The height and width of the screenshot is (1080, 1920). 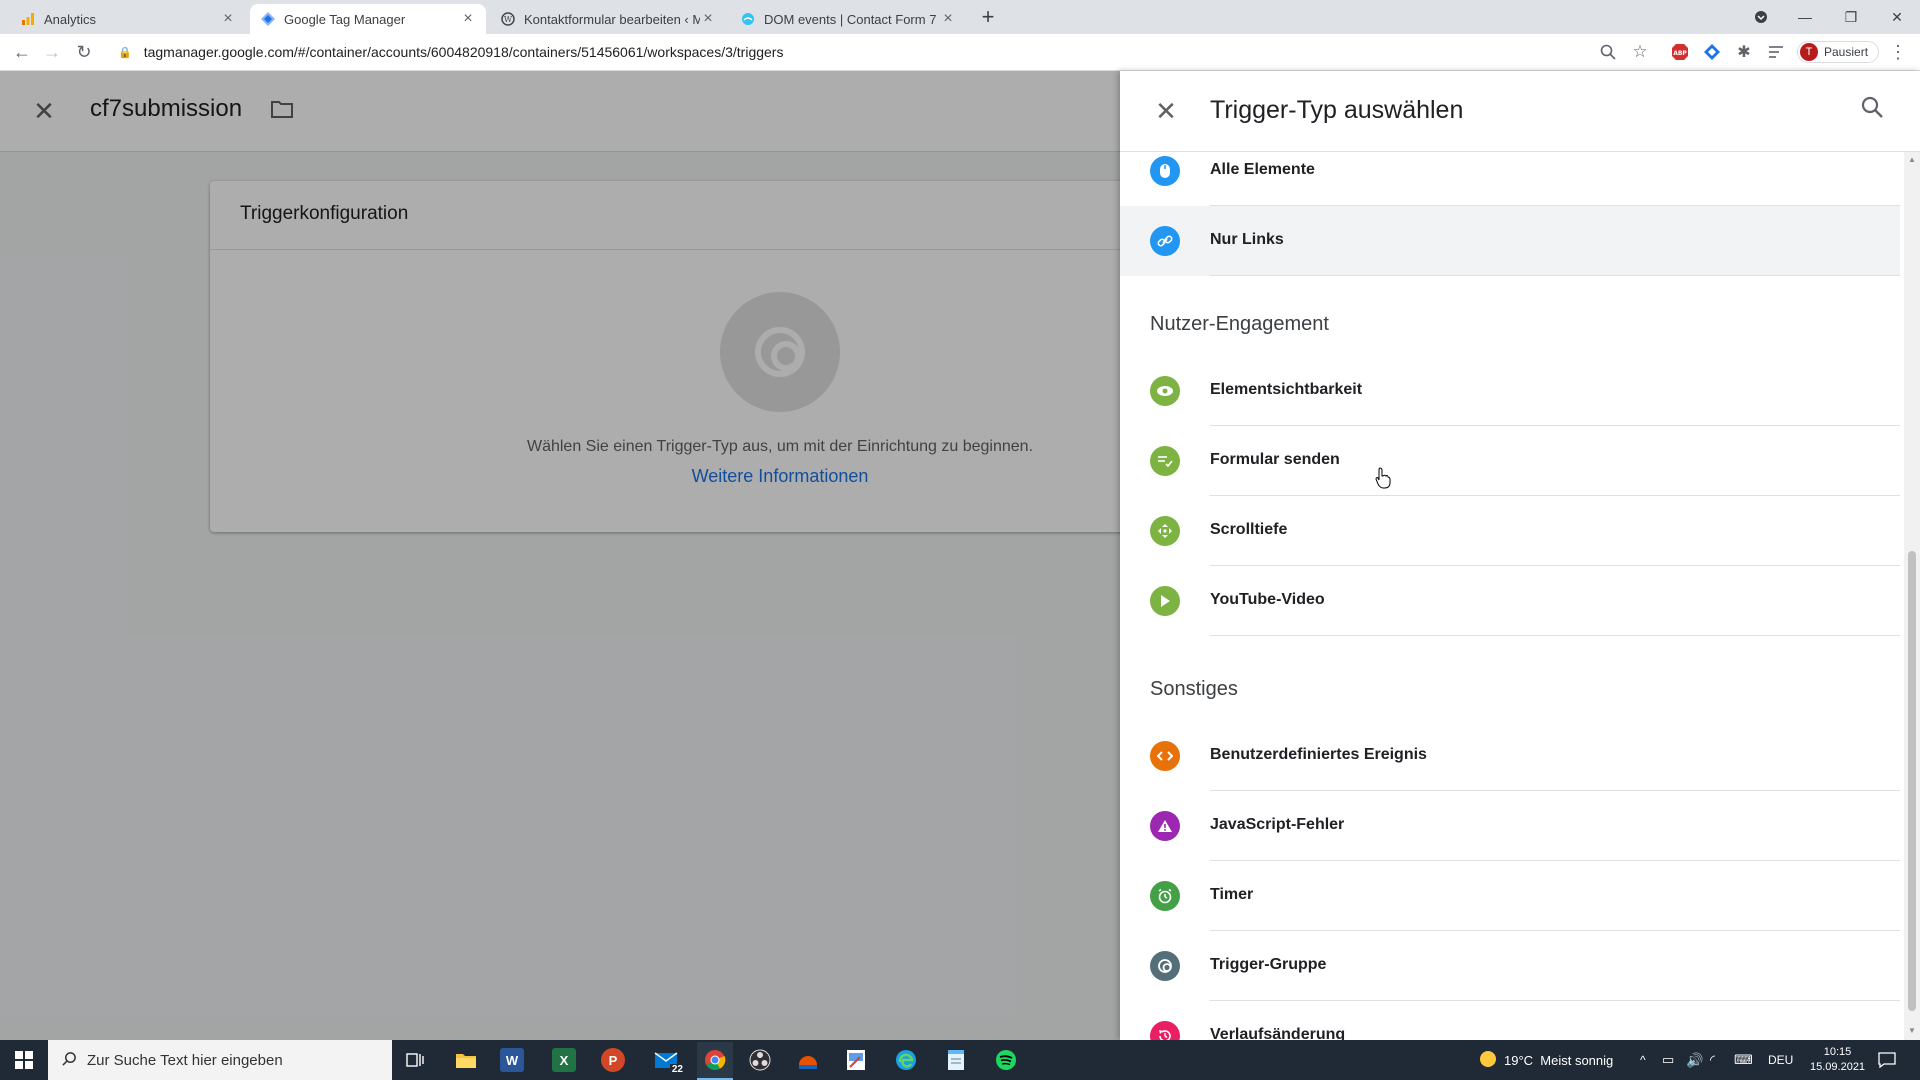 What do you see at coordinates (1668, 1060) in the screenshot?
I see `network-icon: ▭` at bounding box center [1668, 1060].